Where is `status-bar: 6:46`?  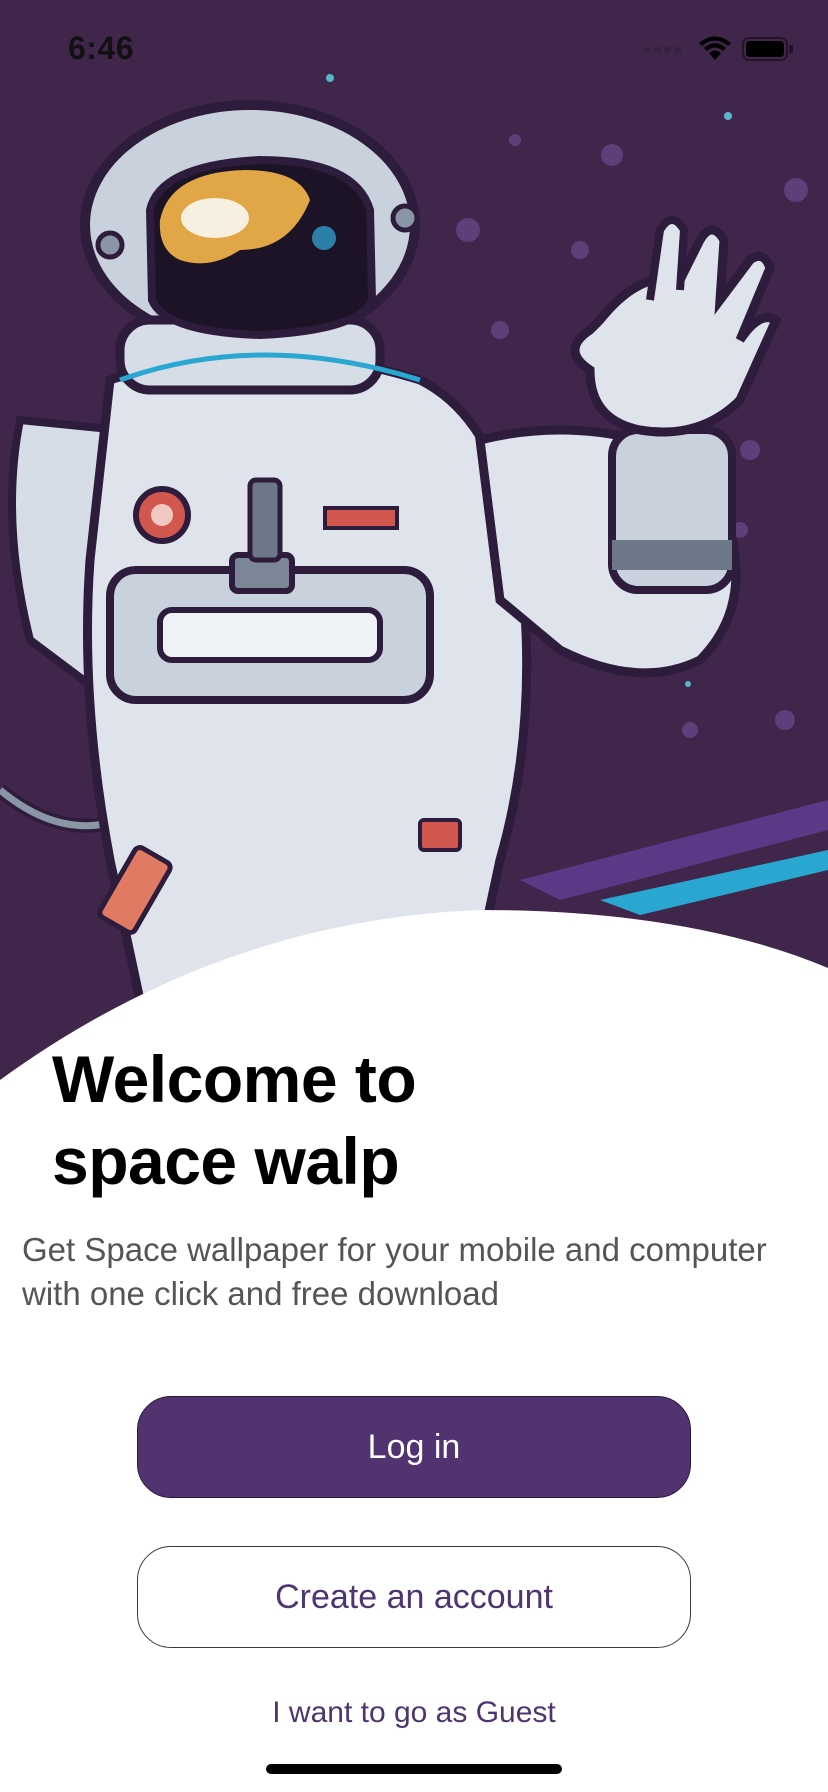
status-bar: 6:46 is located at coordinates (414, 50).